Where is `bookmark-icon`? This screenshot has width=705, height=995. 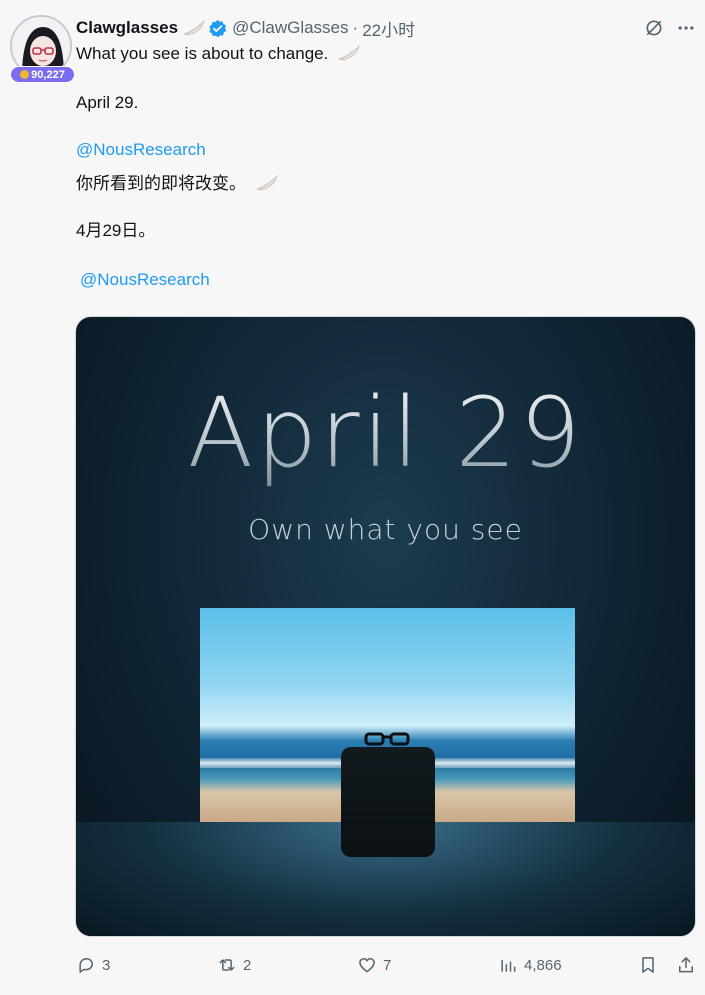
bookmark-icon is located at coordinates (648, 965).